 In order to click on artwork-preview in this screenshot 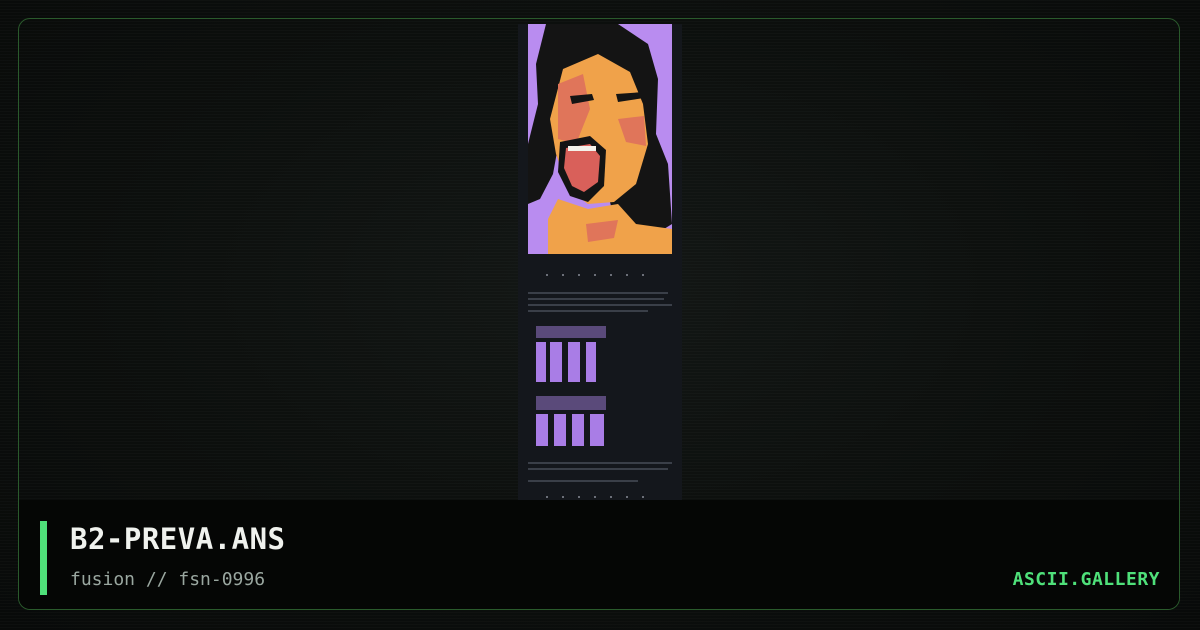, I will do `click(600, 262)`.